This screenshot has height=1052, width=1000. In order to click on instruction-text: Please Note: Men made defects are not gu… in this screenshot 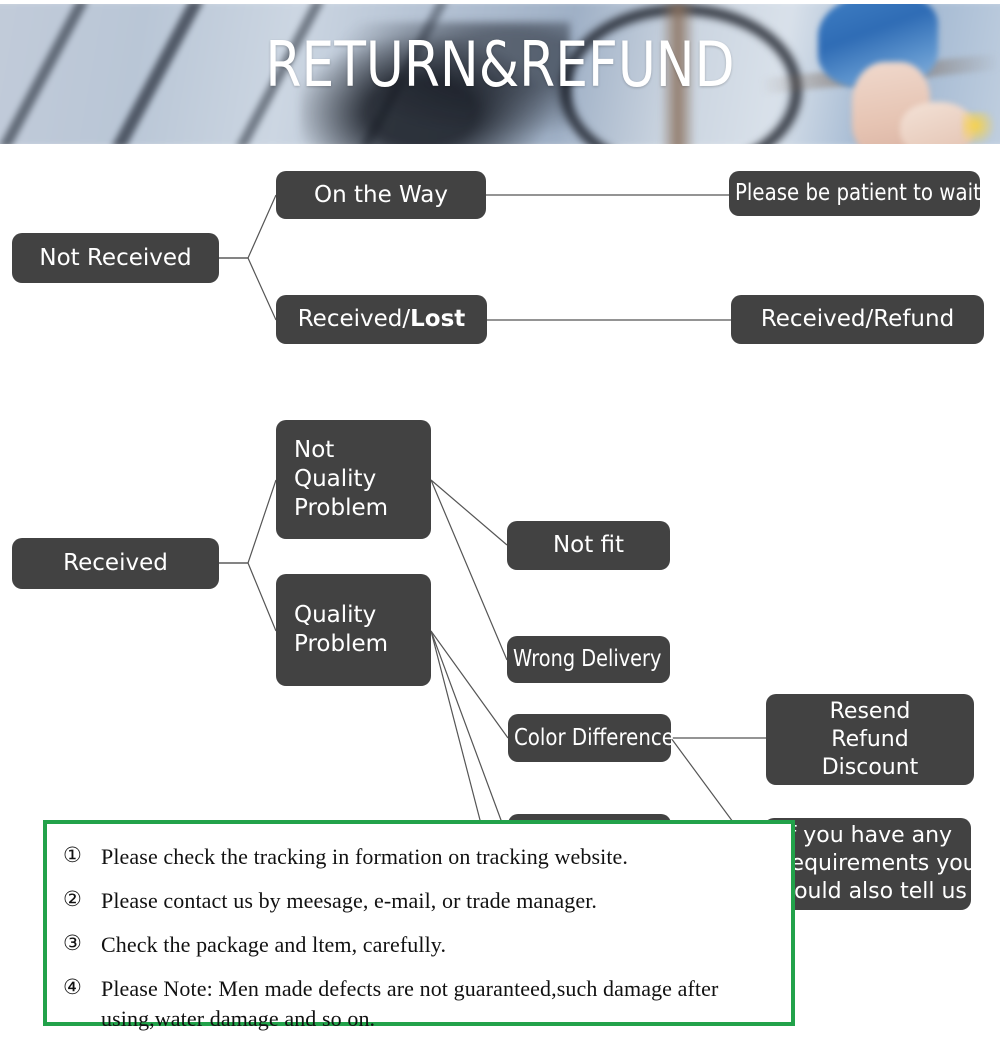, I will do `click(410, 1003)`.